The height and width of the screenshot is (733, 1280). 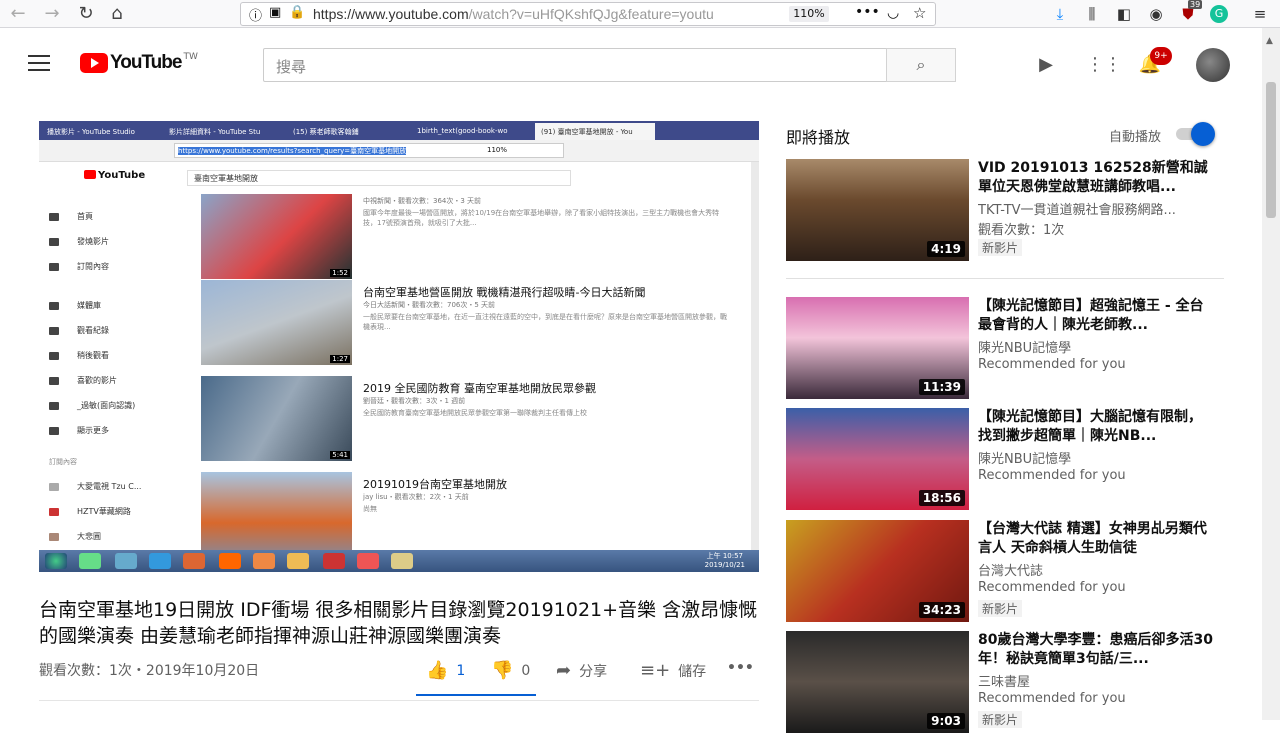 I want to click on video-thumbnail: 18:56, so click(x=877, y=459).